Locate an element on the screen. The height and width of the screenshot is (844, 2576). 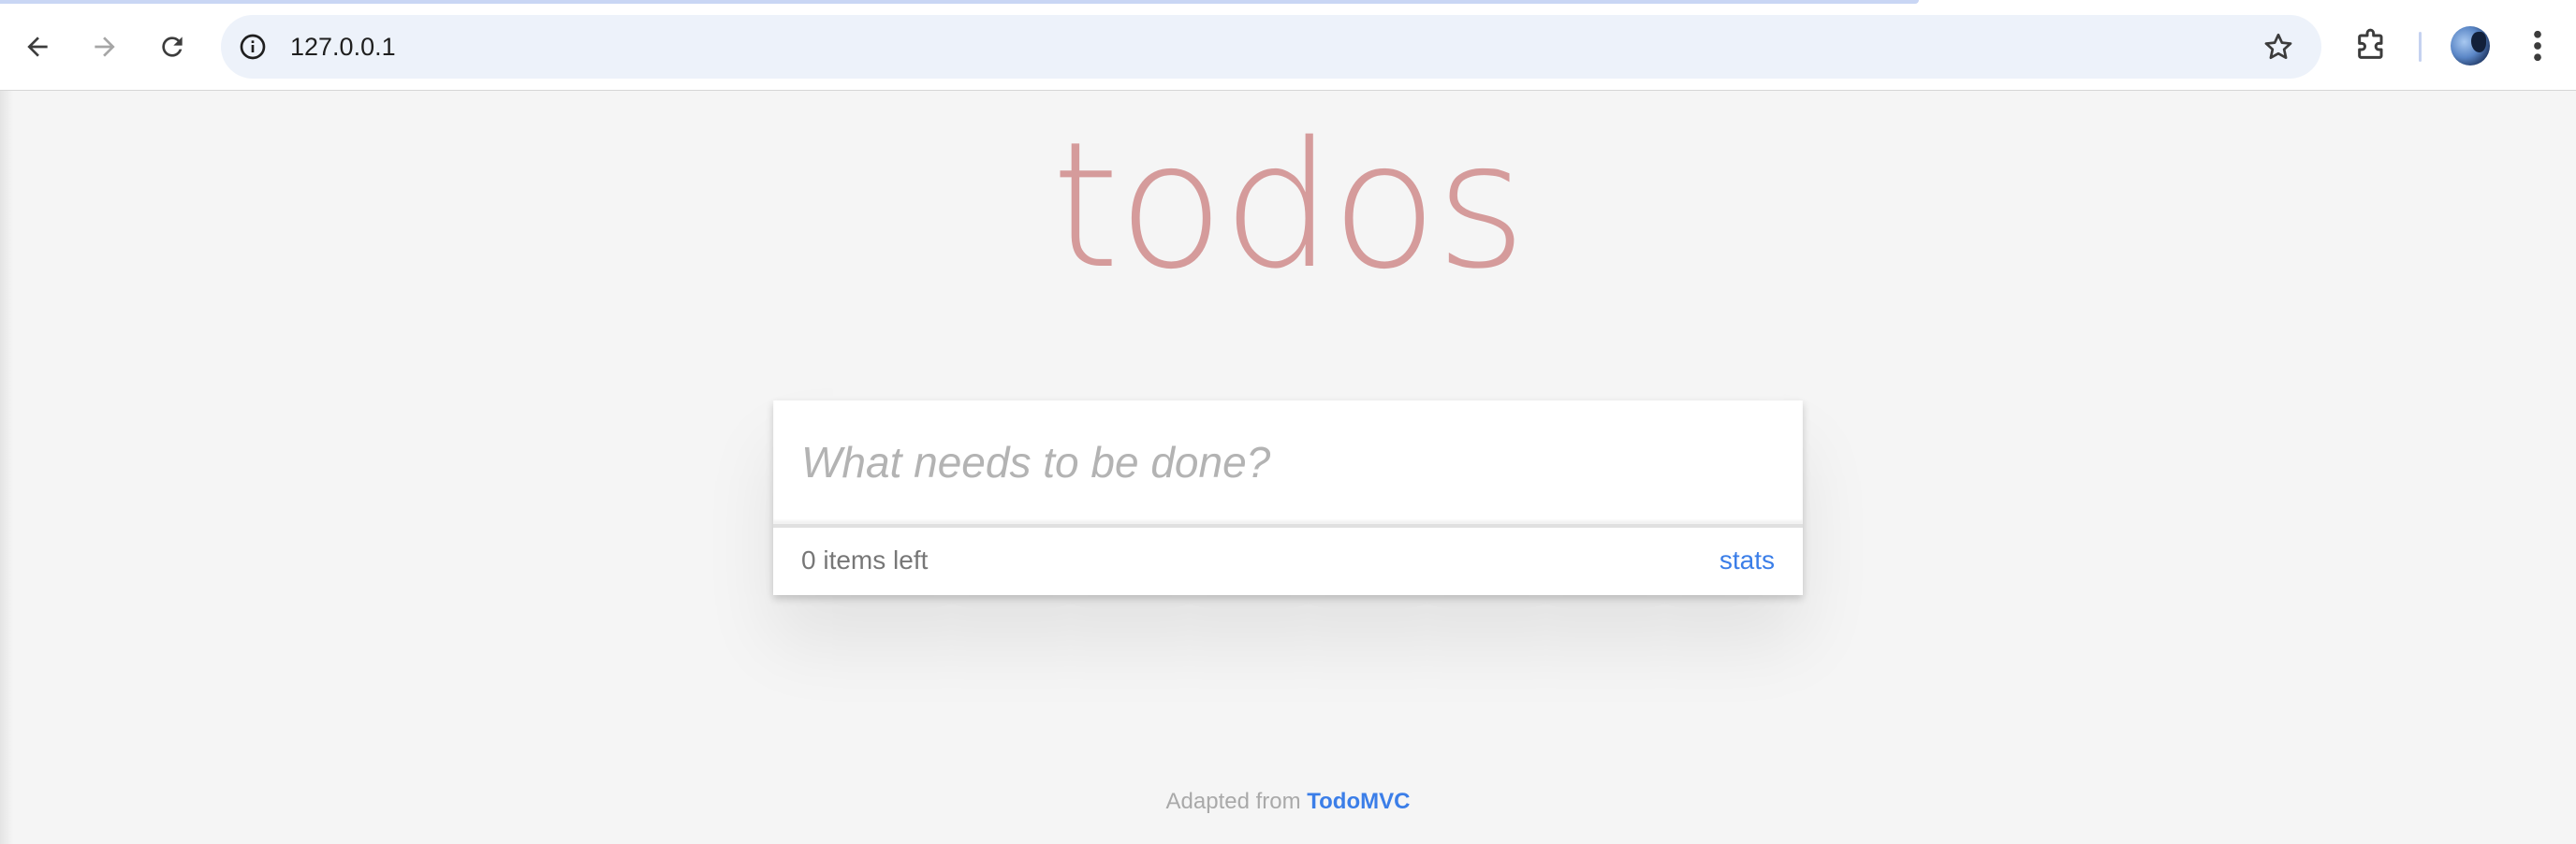
reload-button is located at coordinates (172, 47).